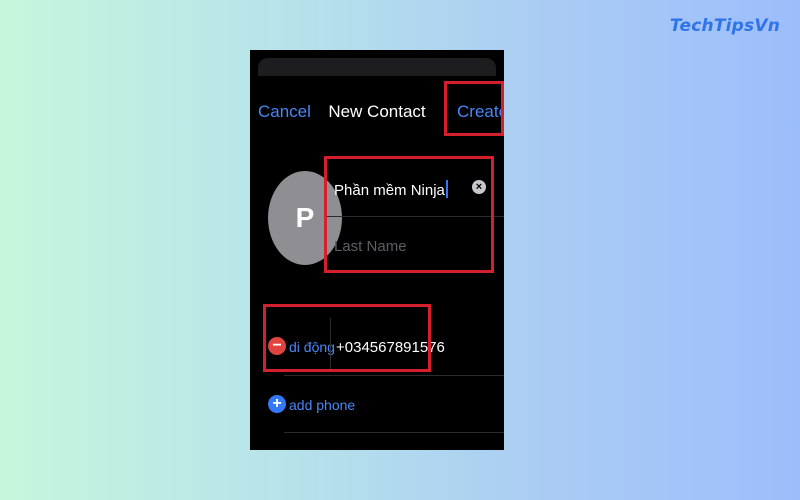 This screenshot has height=500, width=800. What do you see at coordinates (284, 112) in the screenshot?
I see `cancel-button: Cancel` at bounding box center [284, 112].